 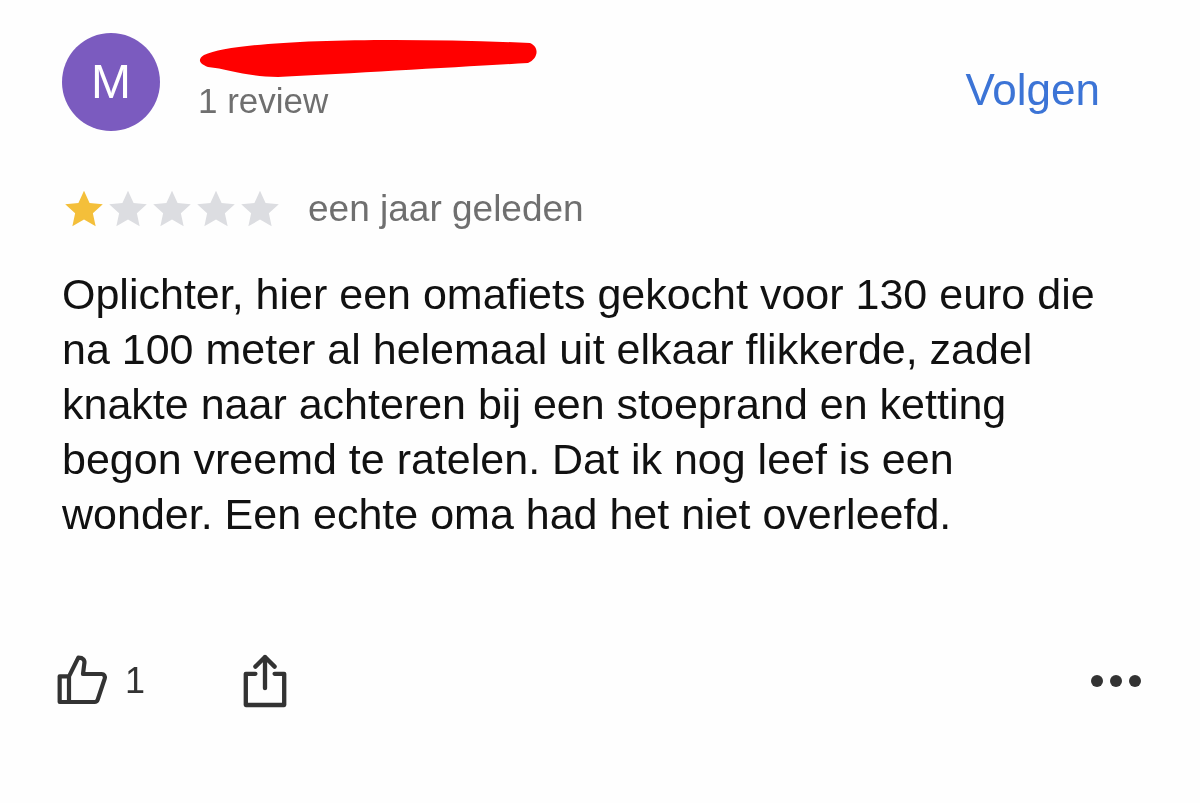 I want to click on follow-button: Volgen, so click(x=1032, y=90).